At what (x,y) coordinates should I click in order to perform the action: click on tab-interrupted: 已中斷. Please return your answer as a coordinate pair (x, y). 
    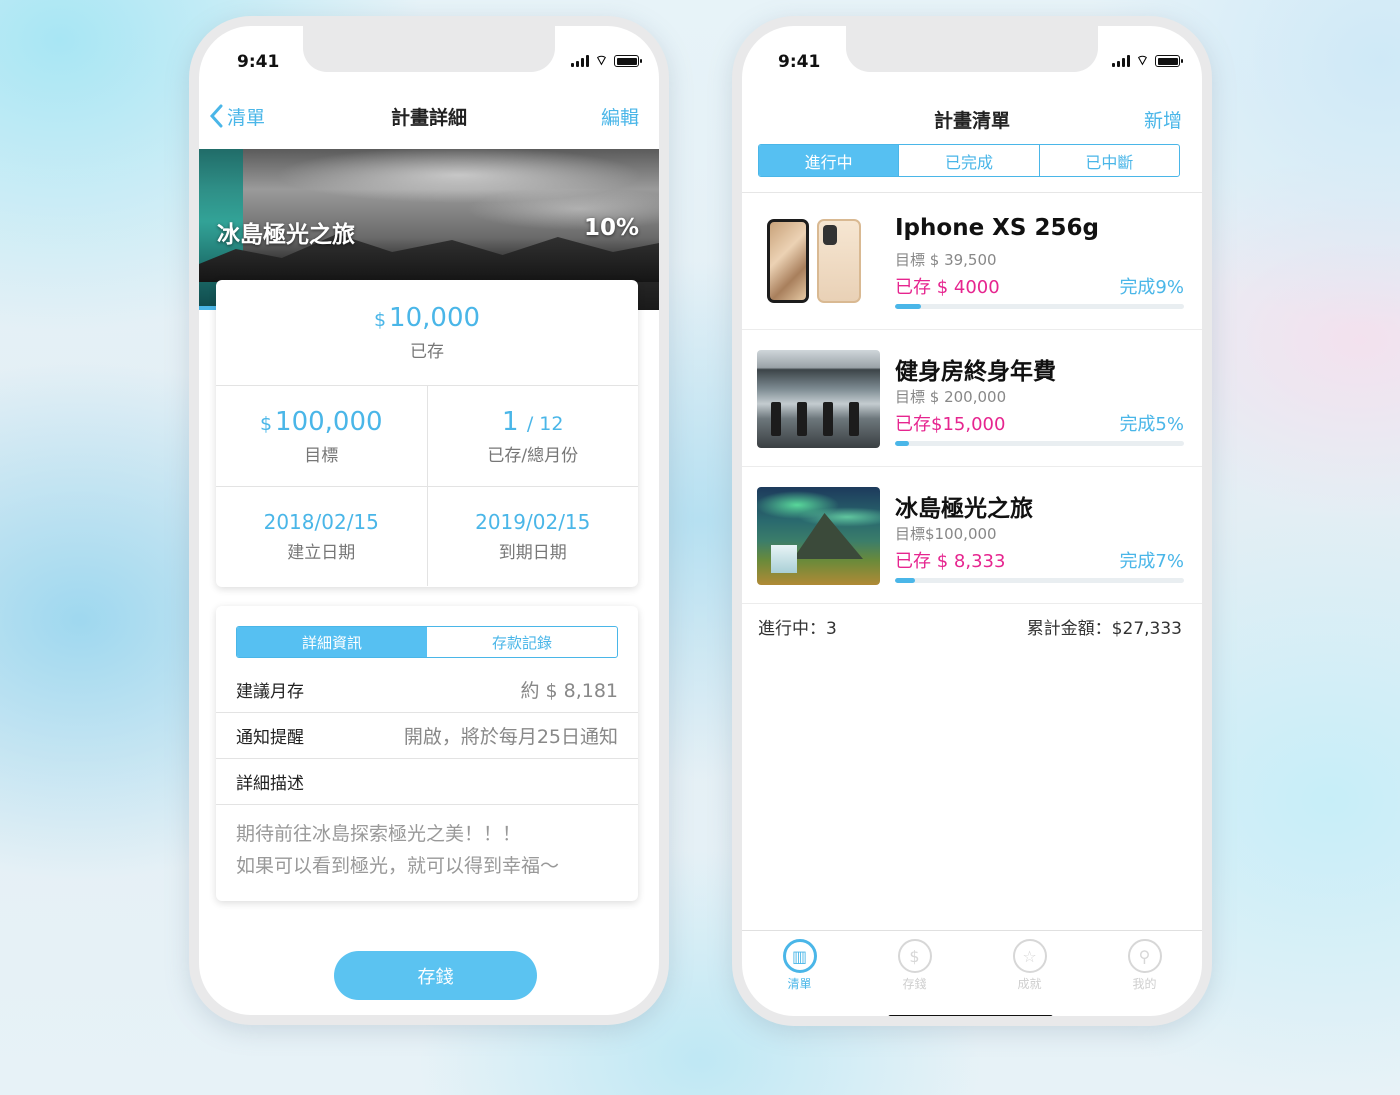
    Looking at the image, I should click on (1108, 160).